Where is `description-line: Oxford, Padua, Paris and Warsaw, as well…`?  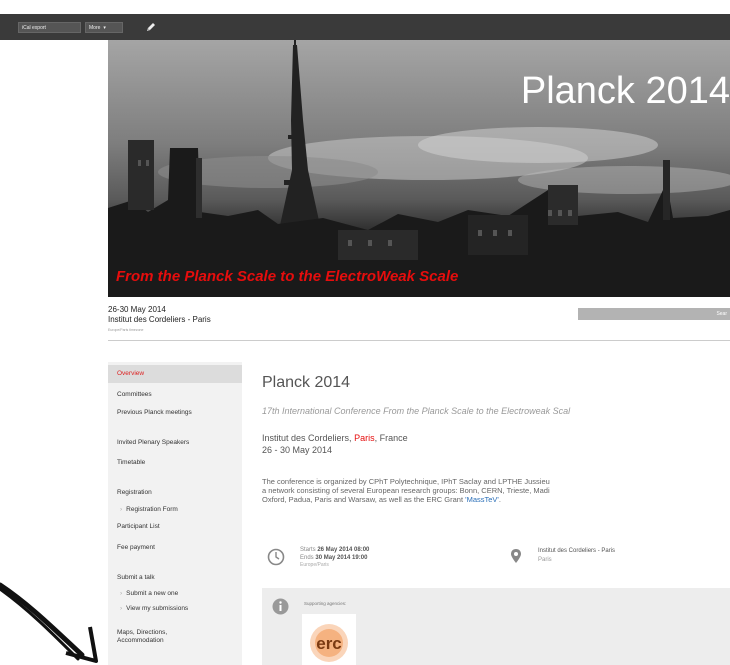 description-line: Oxford, Padua, Paris and Warsaw, as well… is located at coordinates (496, 499).